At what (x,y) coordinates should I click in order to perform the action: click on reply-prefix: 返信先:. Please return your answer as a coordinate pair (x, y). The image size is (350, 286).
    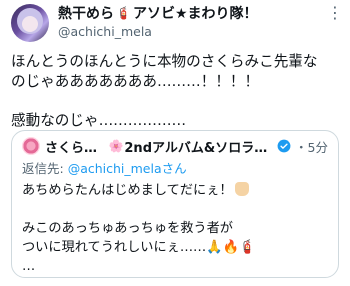
    Looking at the image, I should click on (45, 168).